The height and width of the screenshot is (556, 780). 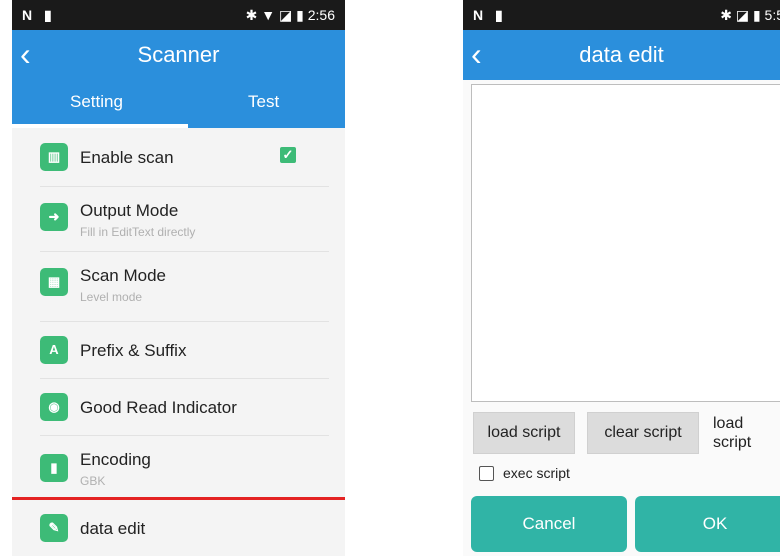 I want to click on setting-good-read-indicator: ◉ Good Read Indicator, so click(x=178, y=407).